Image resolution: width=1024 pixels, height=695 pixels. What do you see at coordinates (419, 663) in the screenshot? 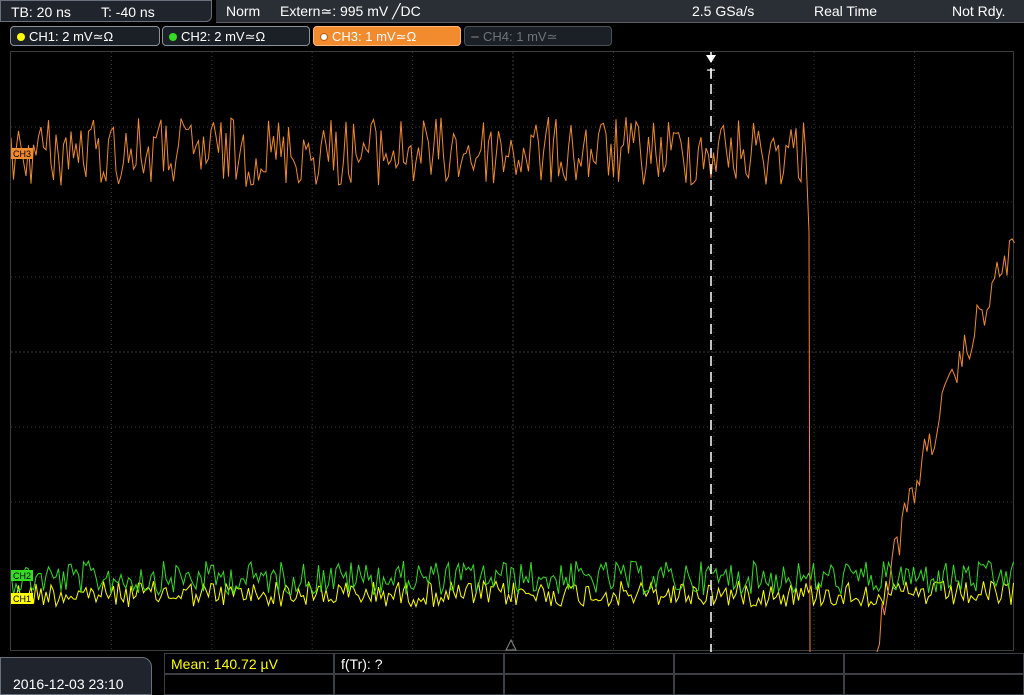
I see `measurement-ftr-cell: f(Tr): ?` at bounding box center [419, 663].